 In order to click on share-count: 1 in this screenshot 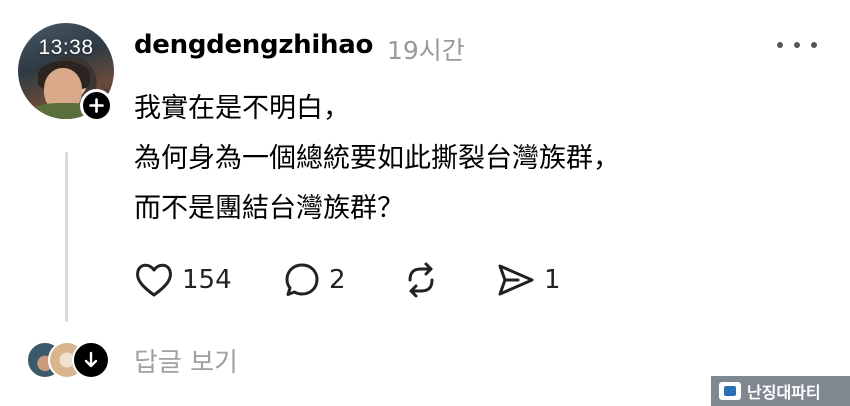, I will do `click(552, 280)`.